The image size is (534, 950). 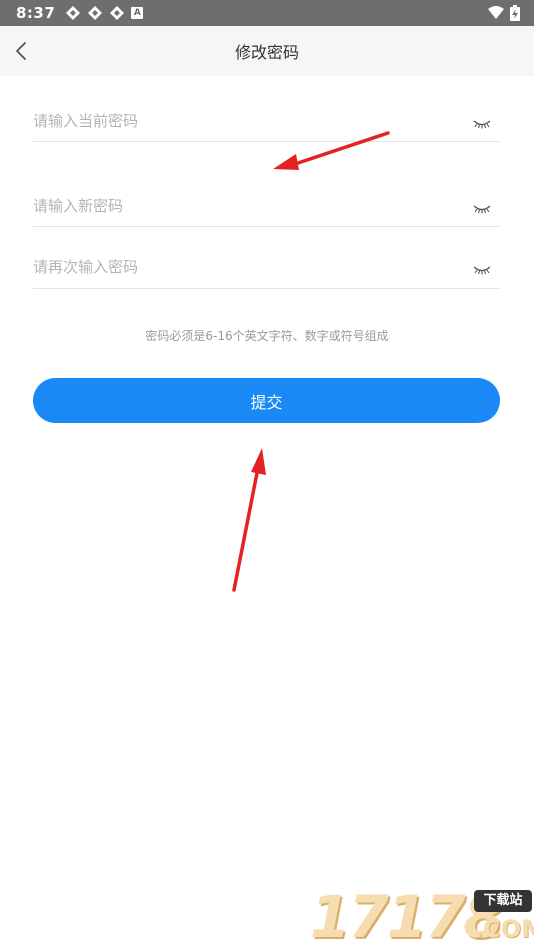 I want to click on watermark-badge: 下载站, so click(x=503, y=901).